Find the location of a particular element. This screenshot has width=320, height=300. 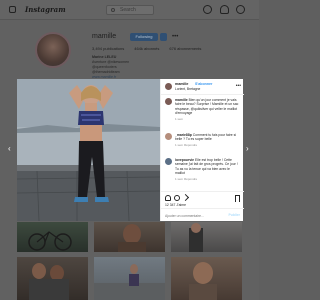

bicycle-photo is located at coordinates (50, 241).